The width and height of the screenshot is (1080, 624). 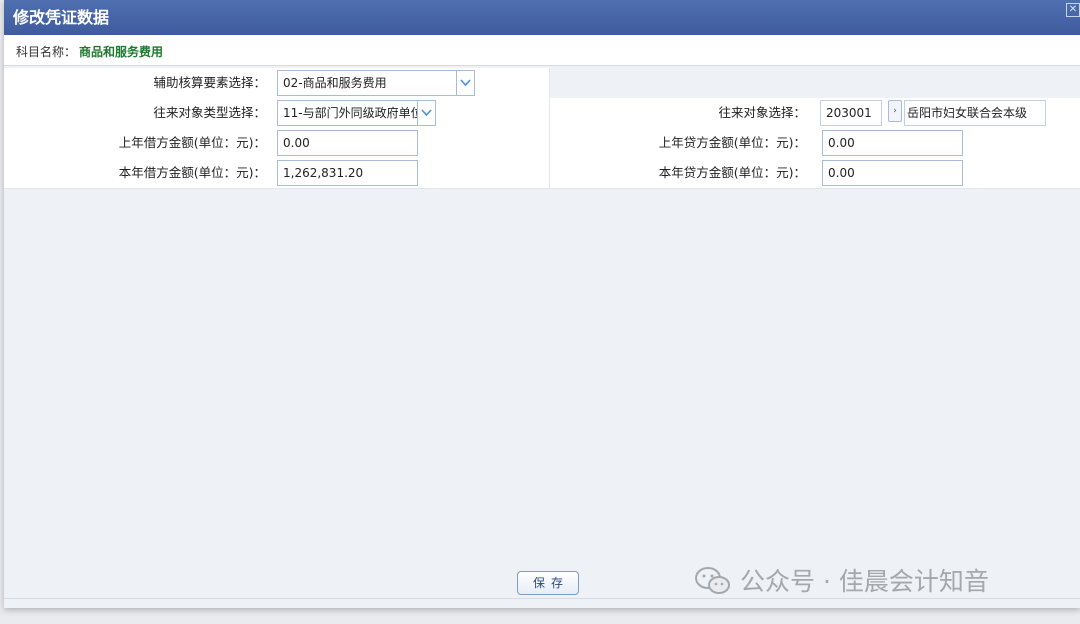 I want to click on prev-credit-label: 上年贷方金额(单位：元)：, so click(x=732, y=142).